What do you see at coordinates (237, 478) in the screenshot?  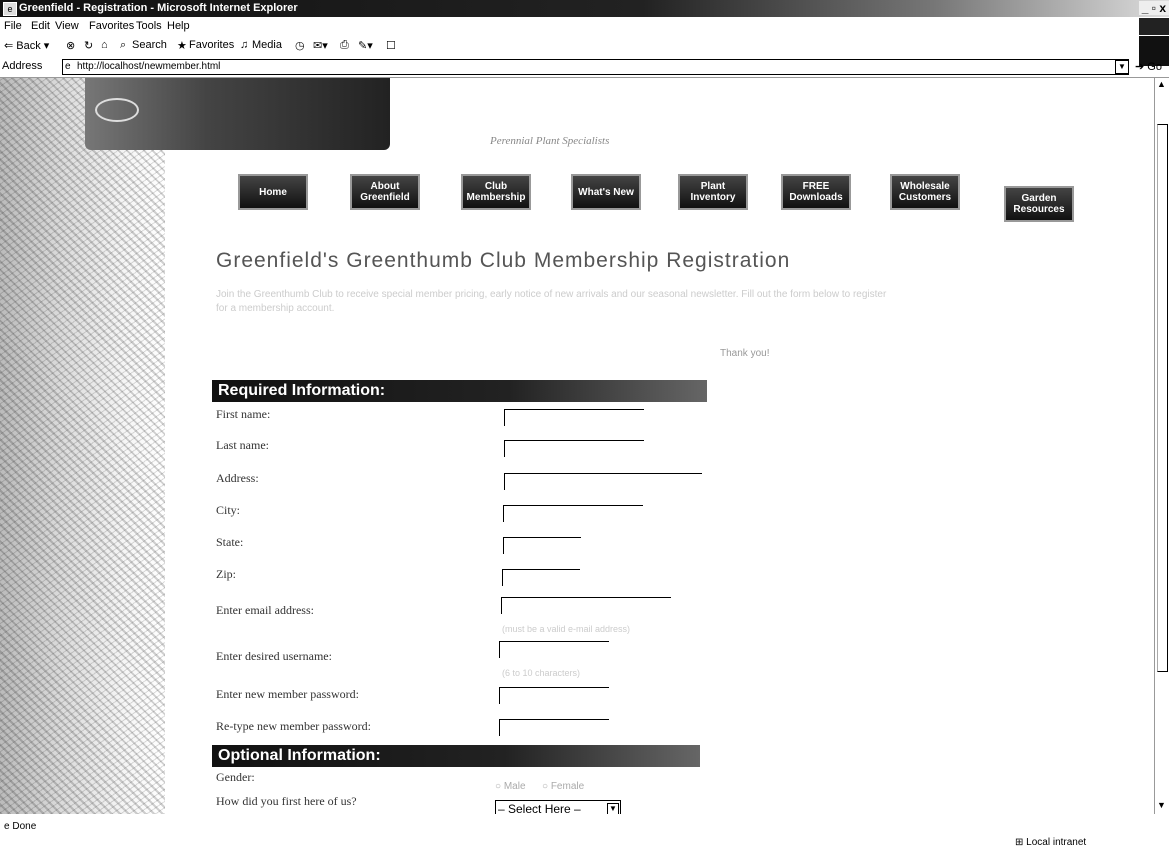 I see `address-label-field: Address:` at bounding box center [237, 478].